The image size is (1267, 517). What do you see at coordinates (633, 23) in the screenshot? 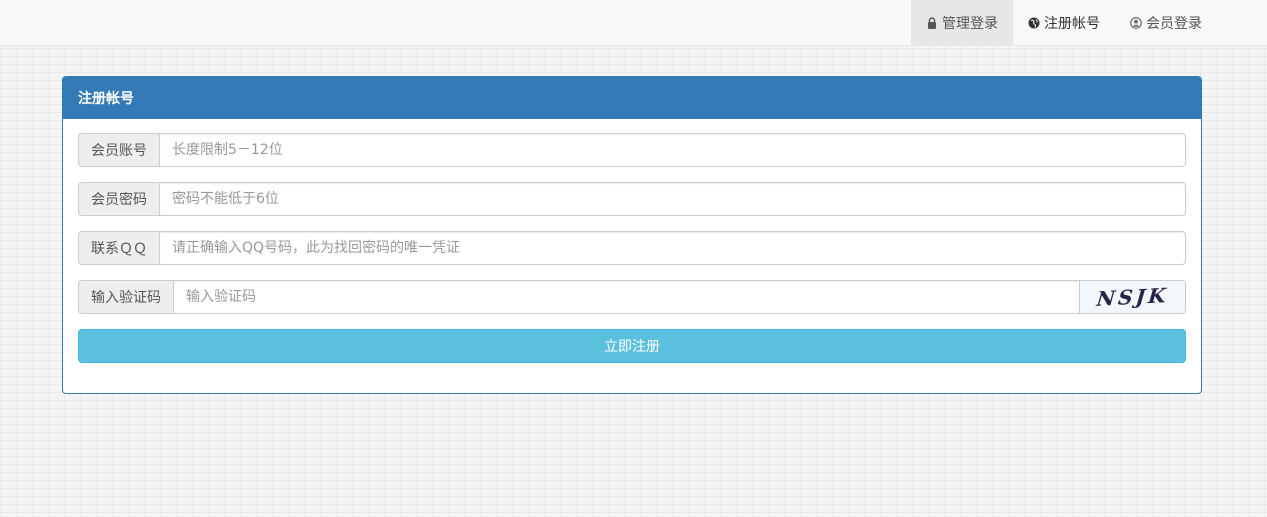
I see `top-navbar: 管理登录 注册帐号 会员登录` at bounding box center [633, 23].